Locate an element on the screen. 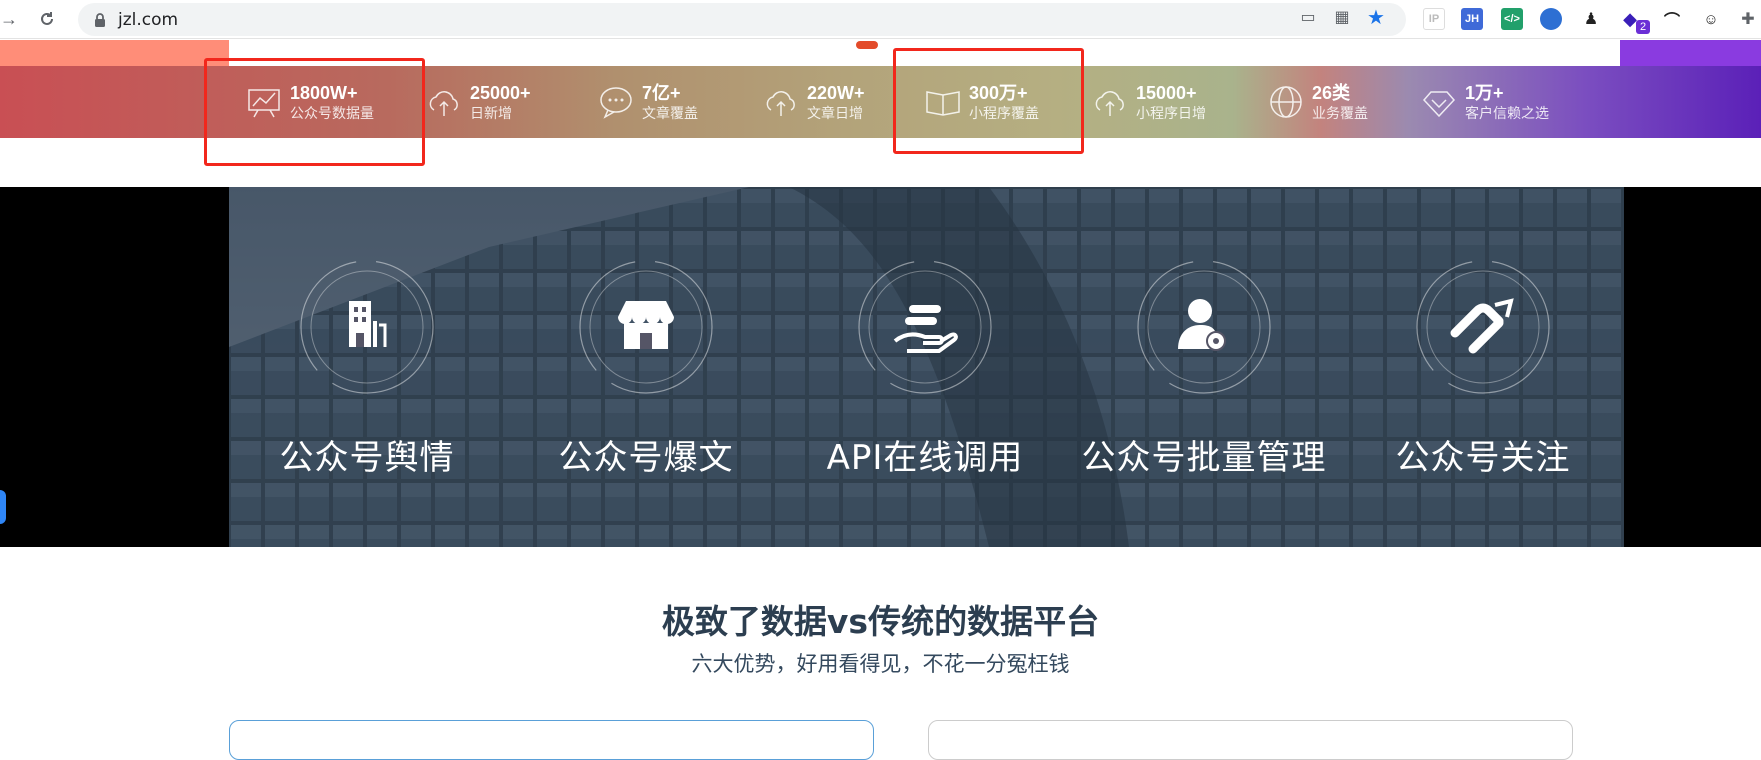 The width and height of the screenshot is (1761, 760). qr-icon: ▦ is located at coordinates (1342, 18).